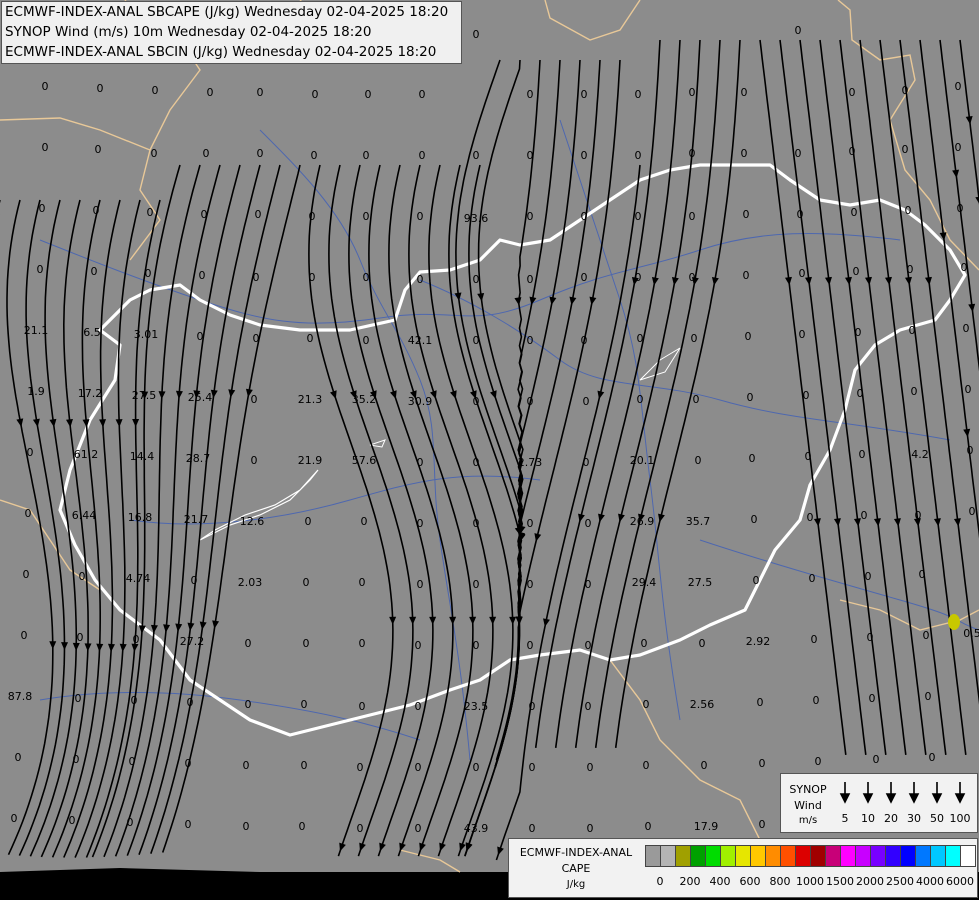  I want to click on cape-value-label: 21.3, so click(310, 399).